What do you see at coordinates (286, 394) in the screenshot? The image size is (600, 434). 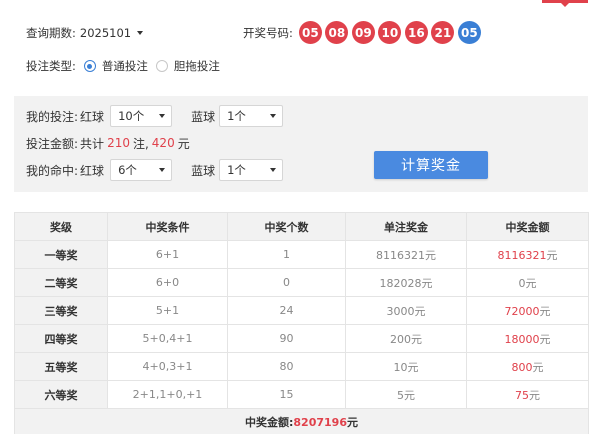 I see `cell-count: 15` at bounding box center [286, 394].